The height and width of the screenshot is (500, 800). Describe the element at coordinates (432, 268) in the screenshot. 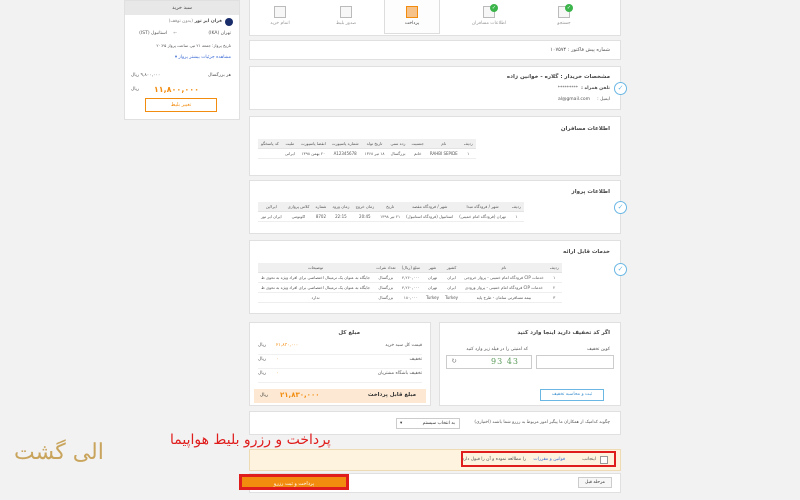

I see `column-header: شهر` at that location.